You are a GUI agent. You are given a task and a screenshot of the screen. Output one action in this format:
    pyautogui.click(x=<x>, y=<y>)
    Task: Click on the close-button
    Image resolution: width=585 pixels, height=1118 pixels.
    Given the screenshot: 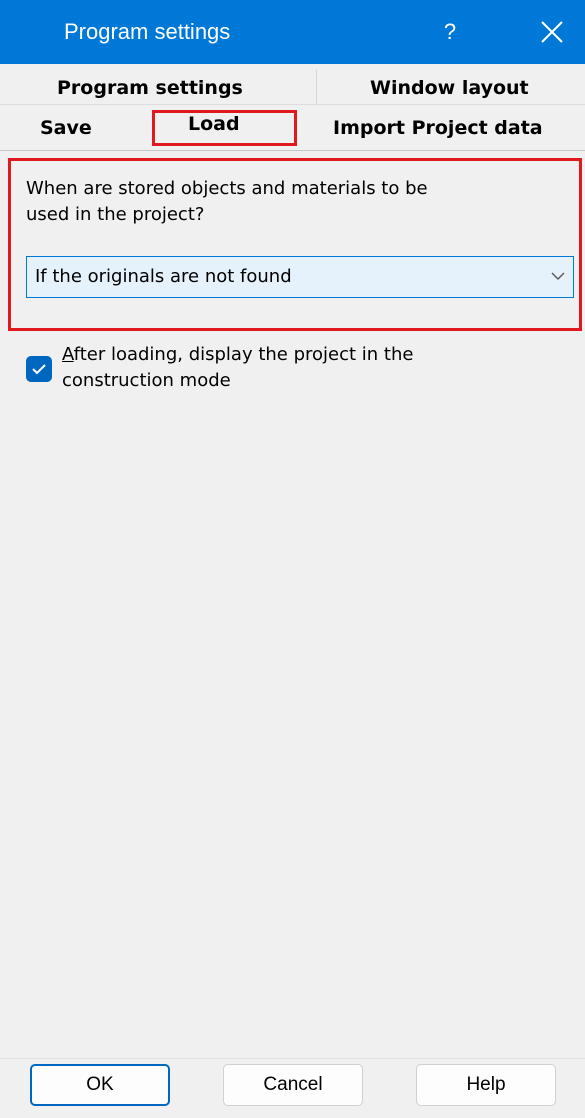 What is the action you would take?
    pyautogui.click(x=552, y=32)
    